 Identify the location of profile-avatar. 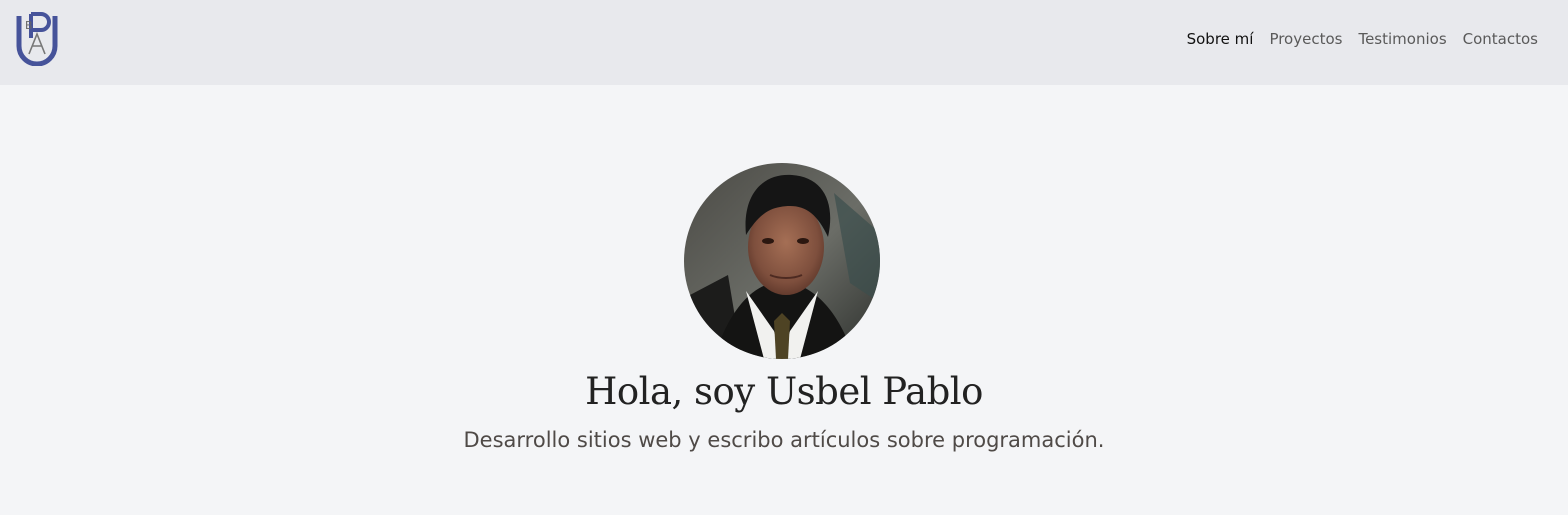
(782, 261).